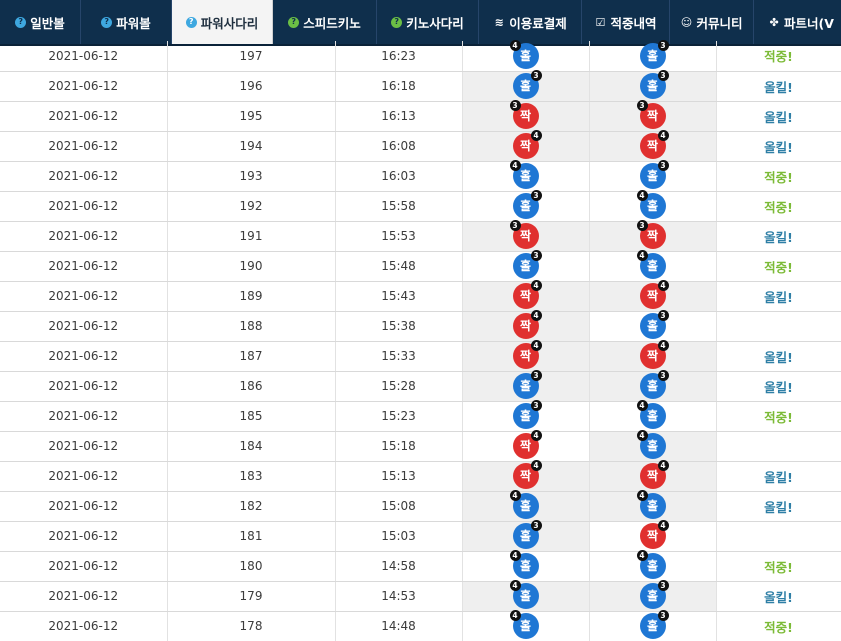 The height and width of the screenshot is (641, 841). Describe the element at coordinates (251, 206) in the screenshot. I see `round-cell: 192` at that location.